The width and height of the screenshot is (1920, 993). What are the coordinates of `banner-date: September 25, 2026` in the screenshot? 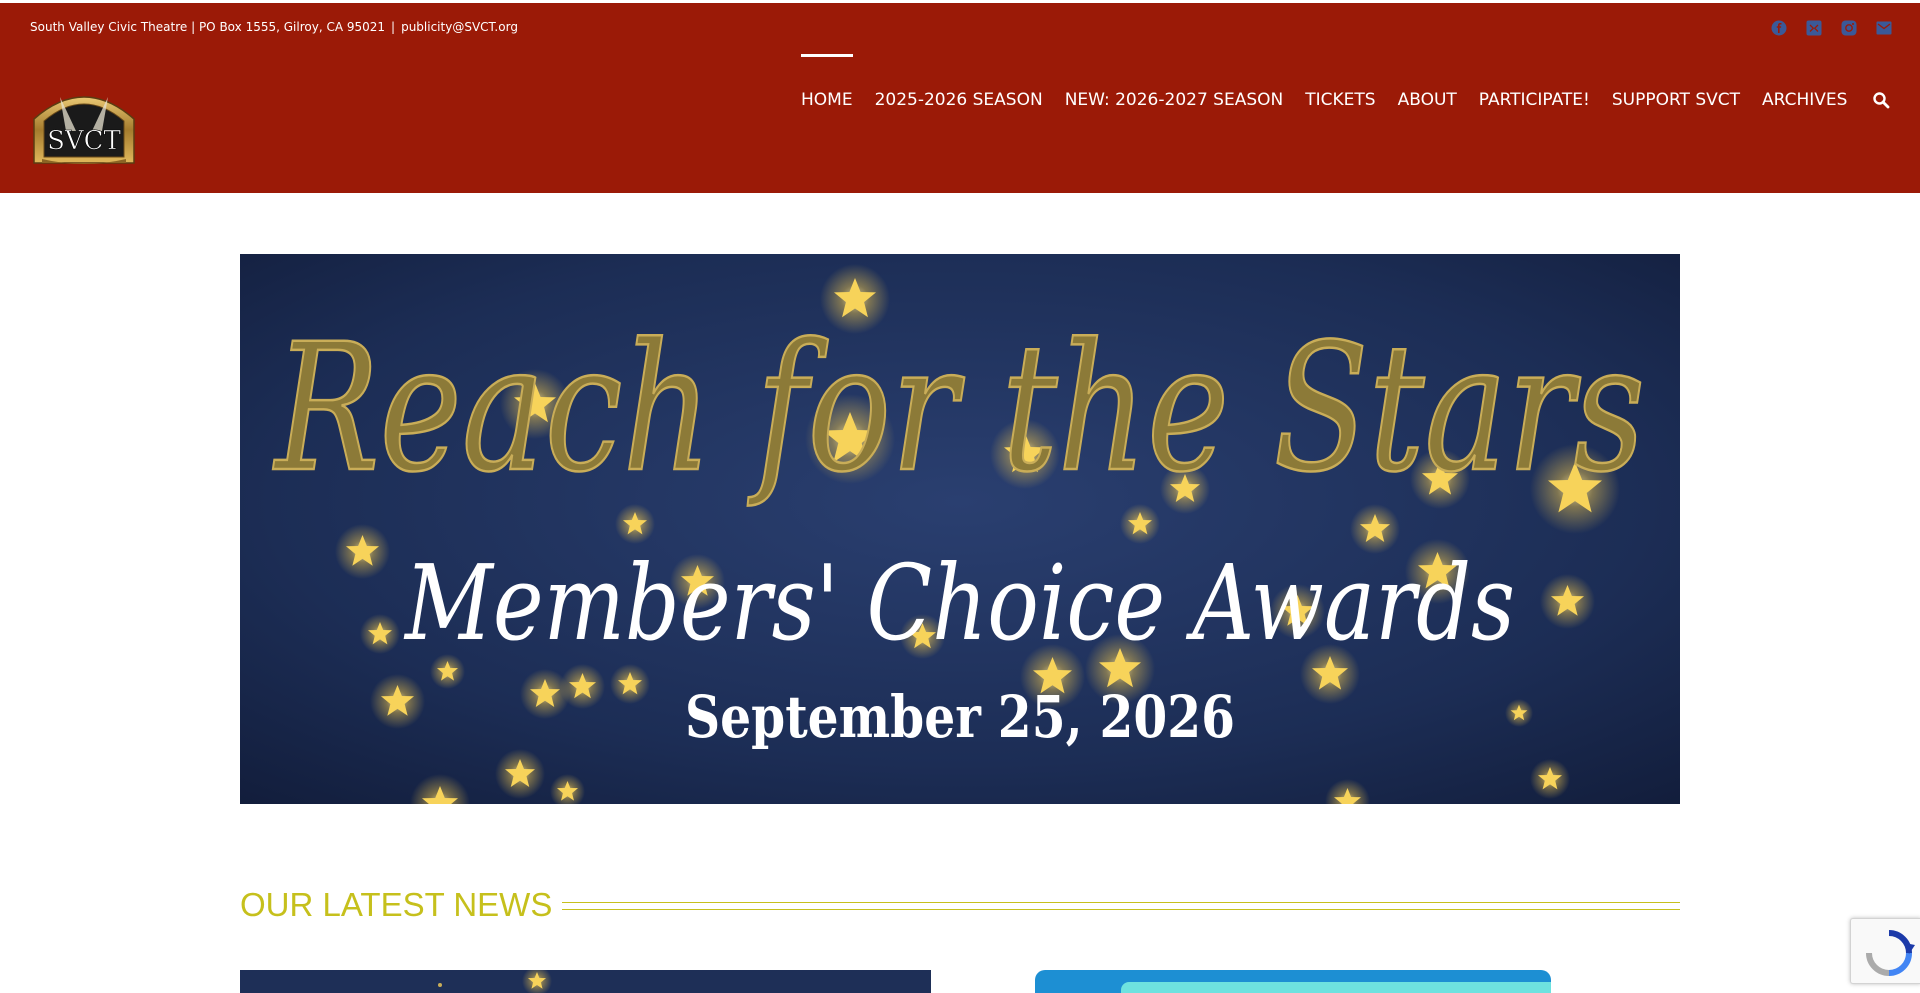 It's located at (960, 717).